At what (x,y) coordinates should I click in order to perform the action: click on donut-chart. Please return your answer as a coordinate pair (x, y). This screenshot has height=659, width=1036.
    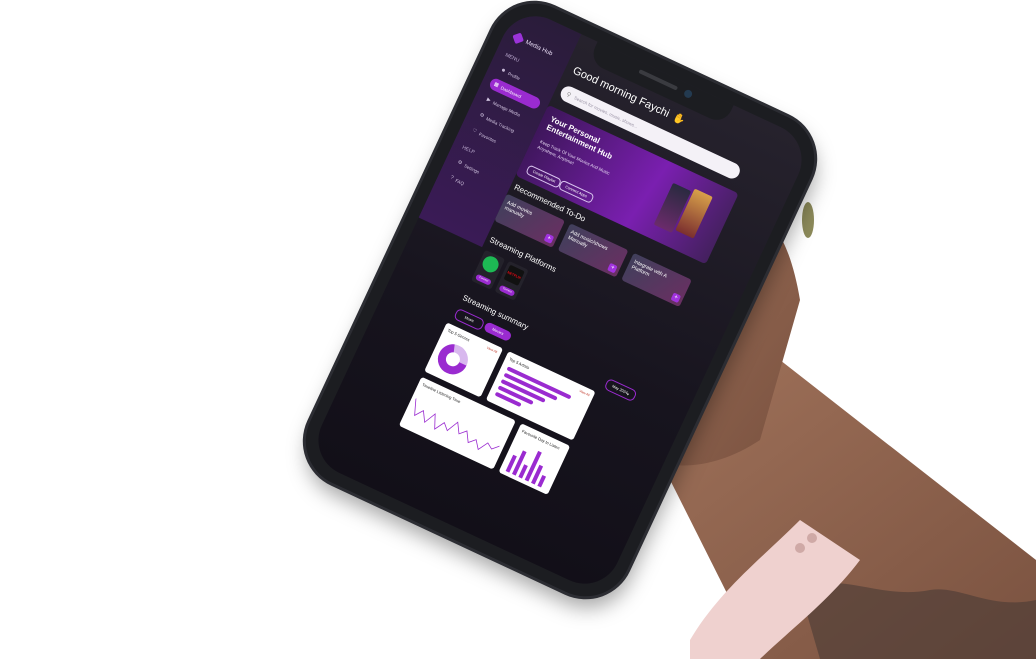
    Looking at the image, I should click on (452, 359).